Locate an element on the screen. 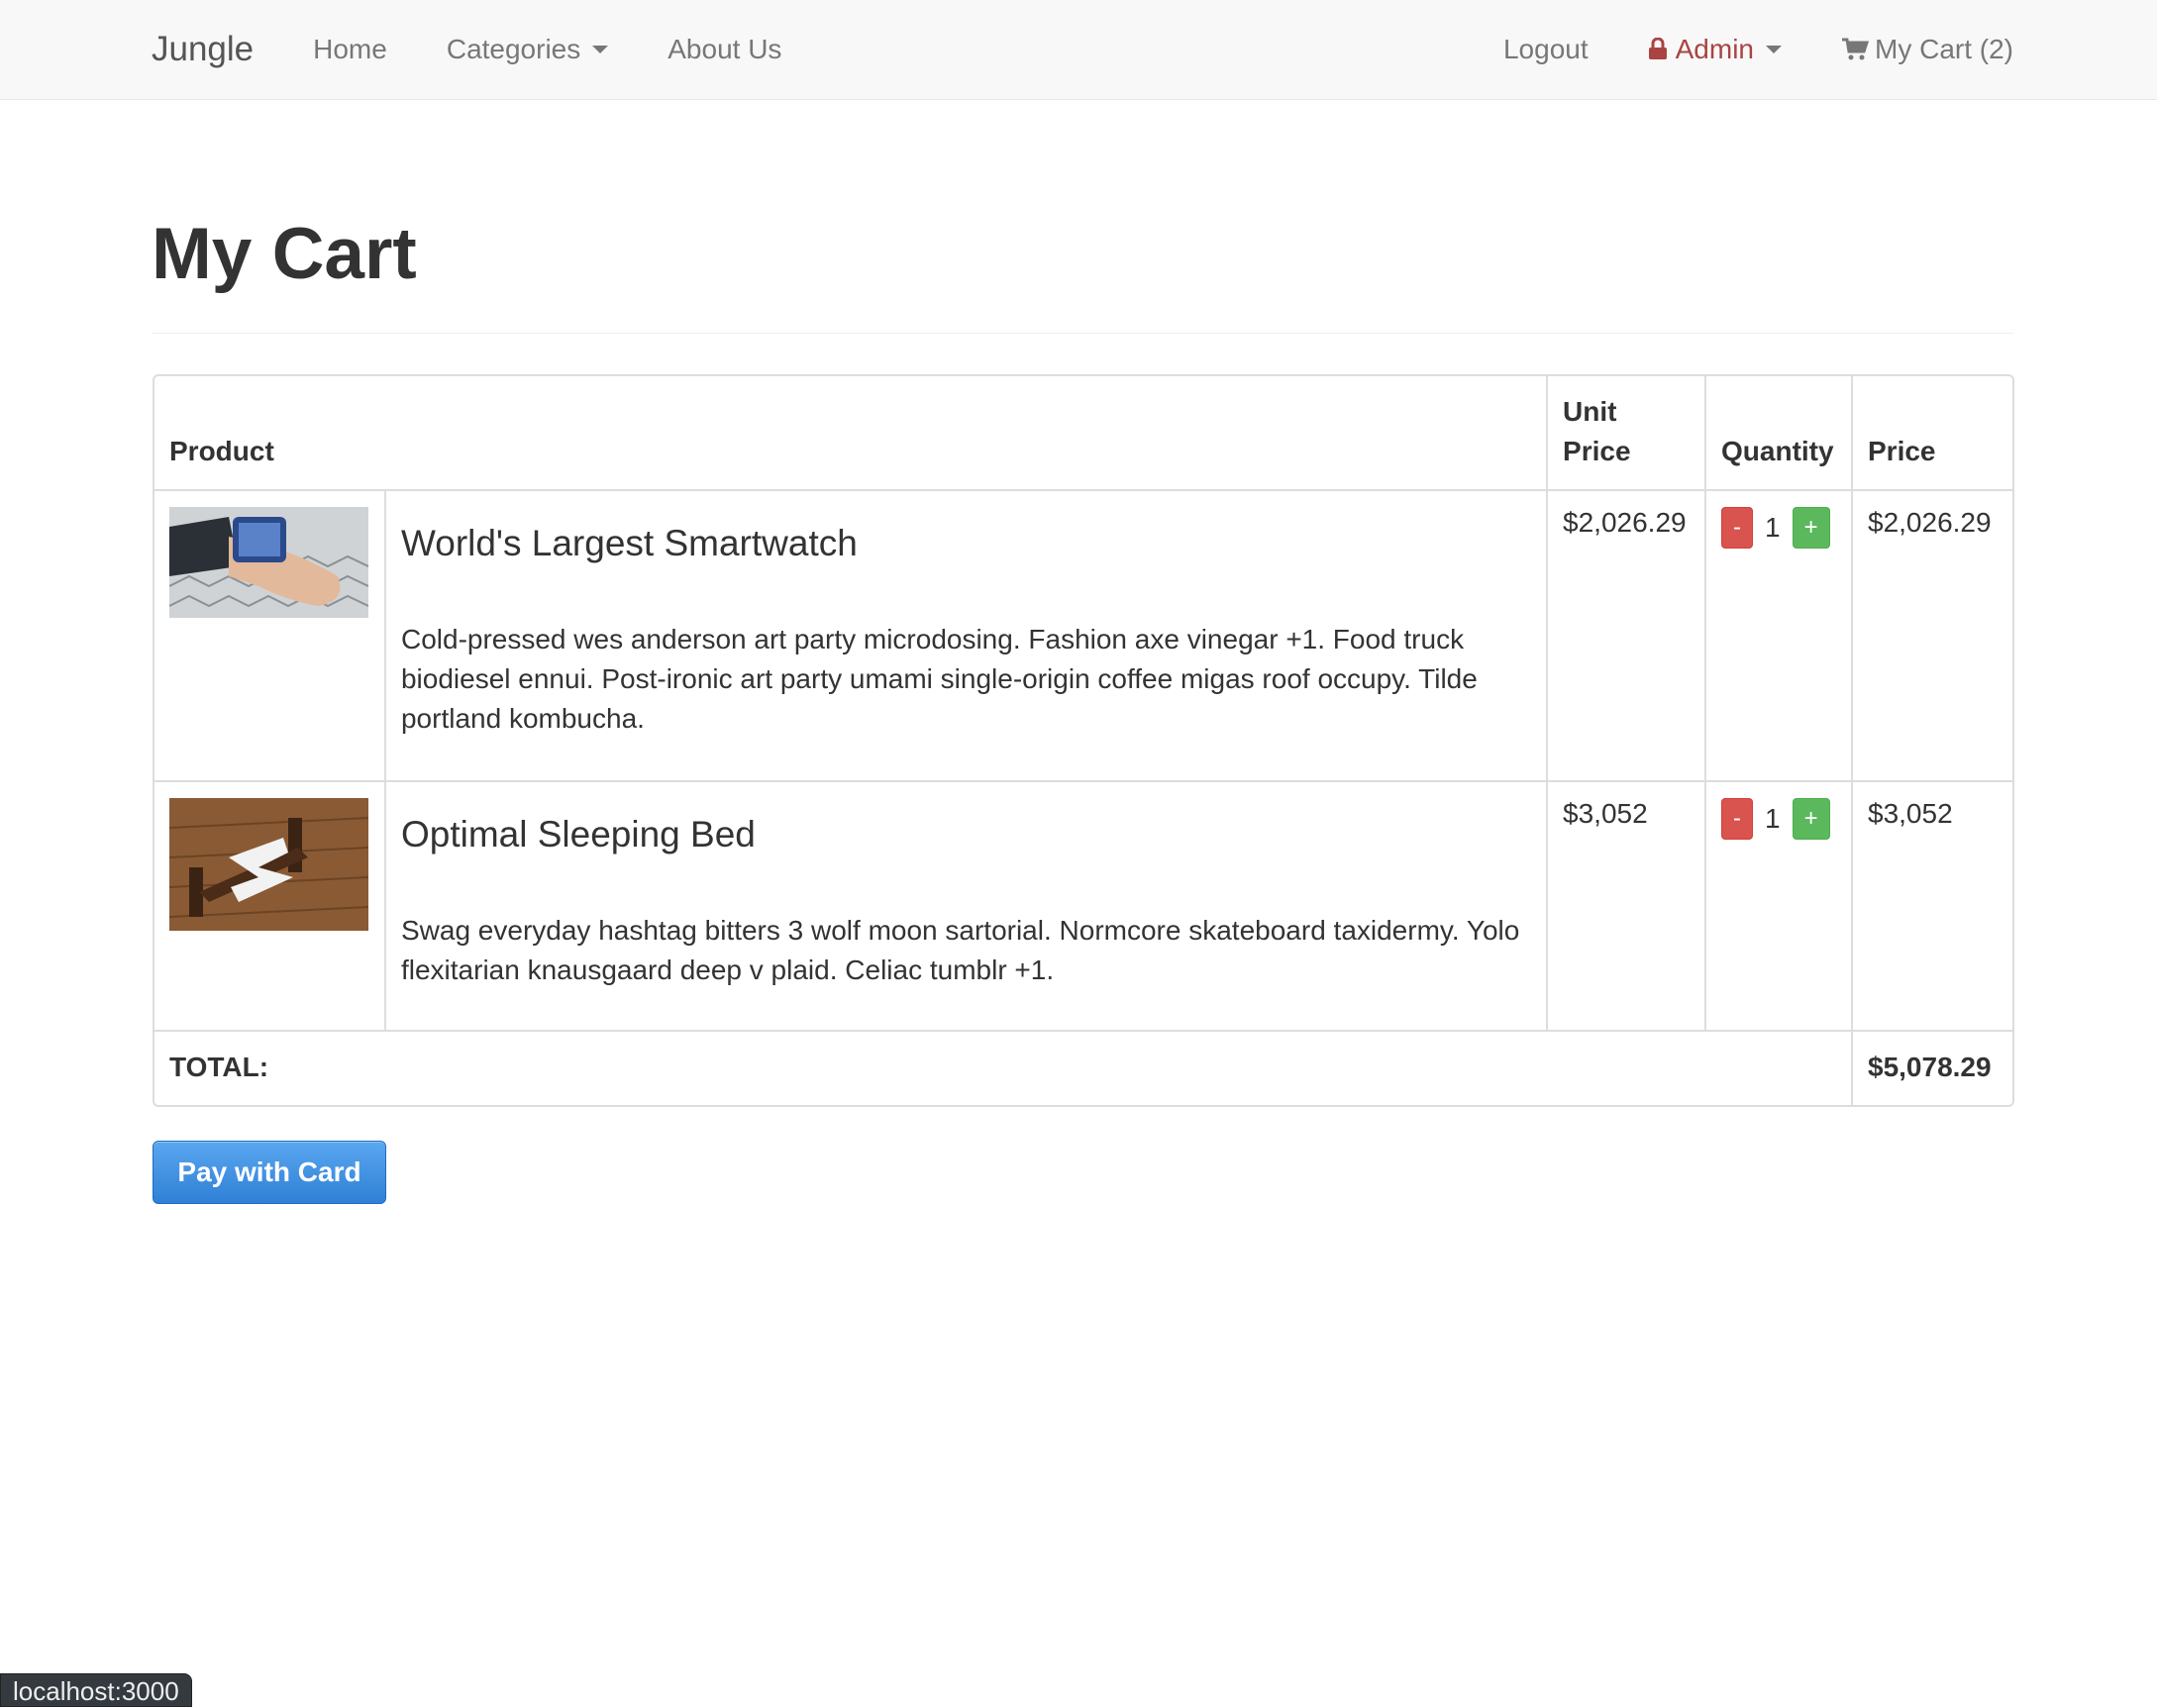 The width and height of the screenshot is (2157, 1708). browser-status-bar: localhost:3000 is located at coordinates (96, 1690).